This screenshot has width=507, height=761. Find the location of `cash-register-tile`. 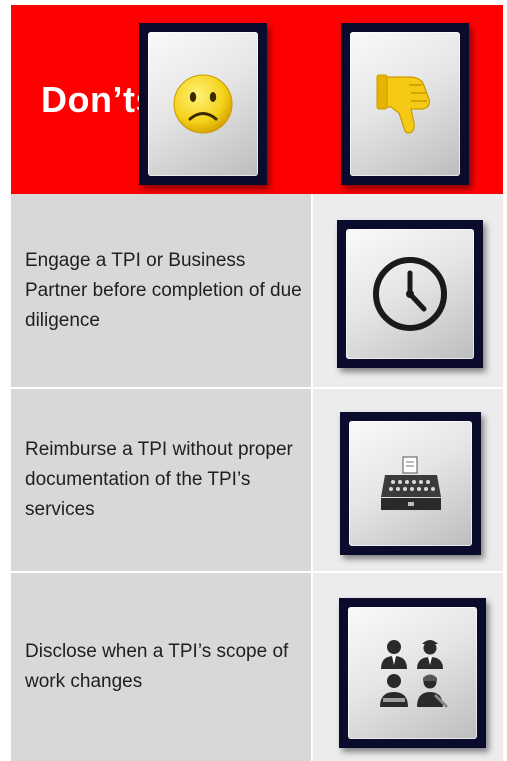

cash-register-tile is located at coordinates (410, 483).